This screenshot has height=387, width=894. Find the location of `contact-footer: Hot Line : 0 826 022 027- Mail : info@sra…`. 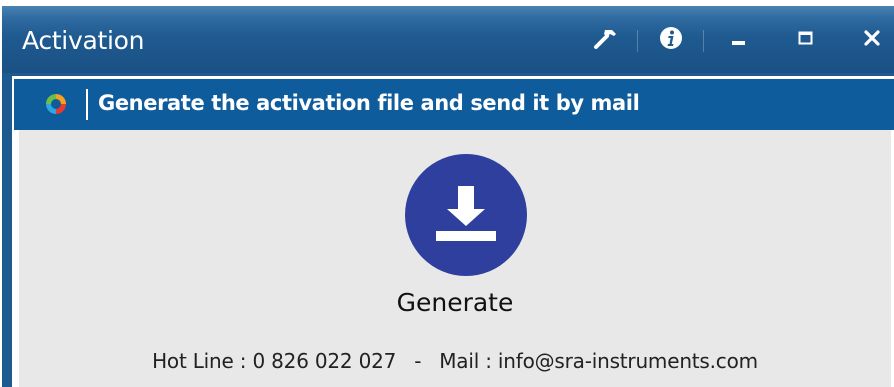

contact-footer: Hot Line : 0 826 022 027- Mail : info@sra… is located at coordinates (455, 361).